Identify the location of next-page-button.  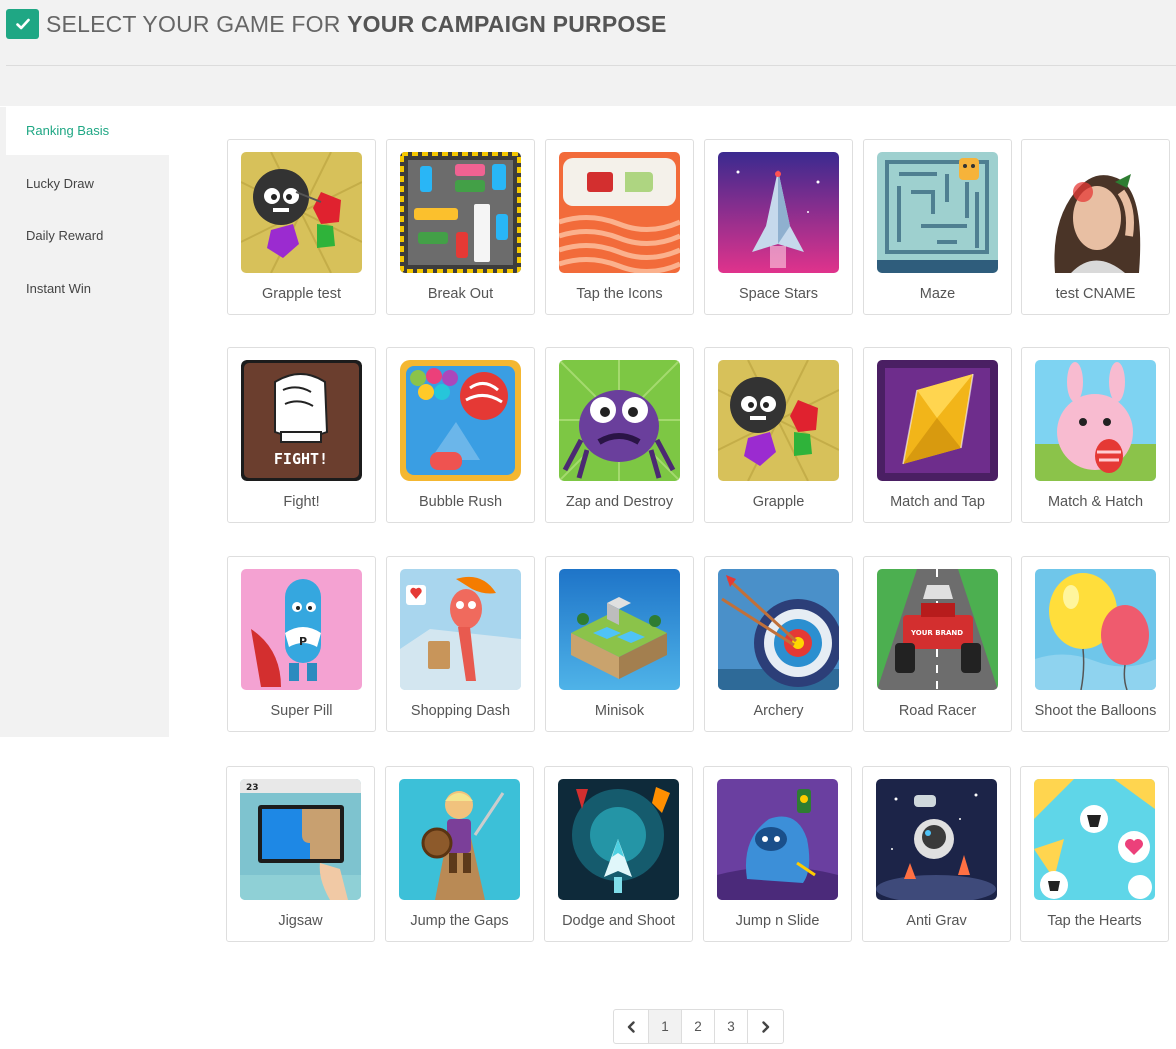
(765, 1026).